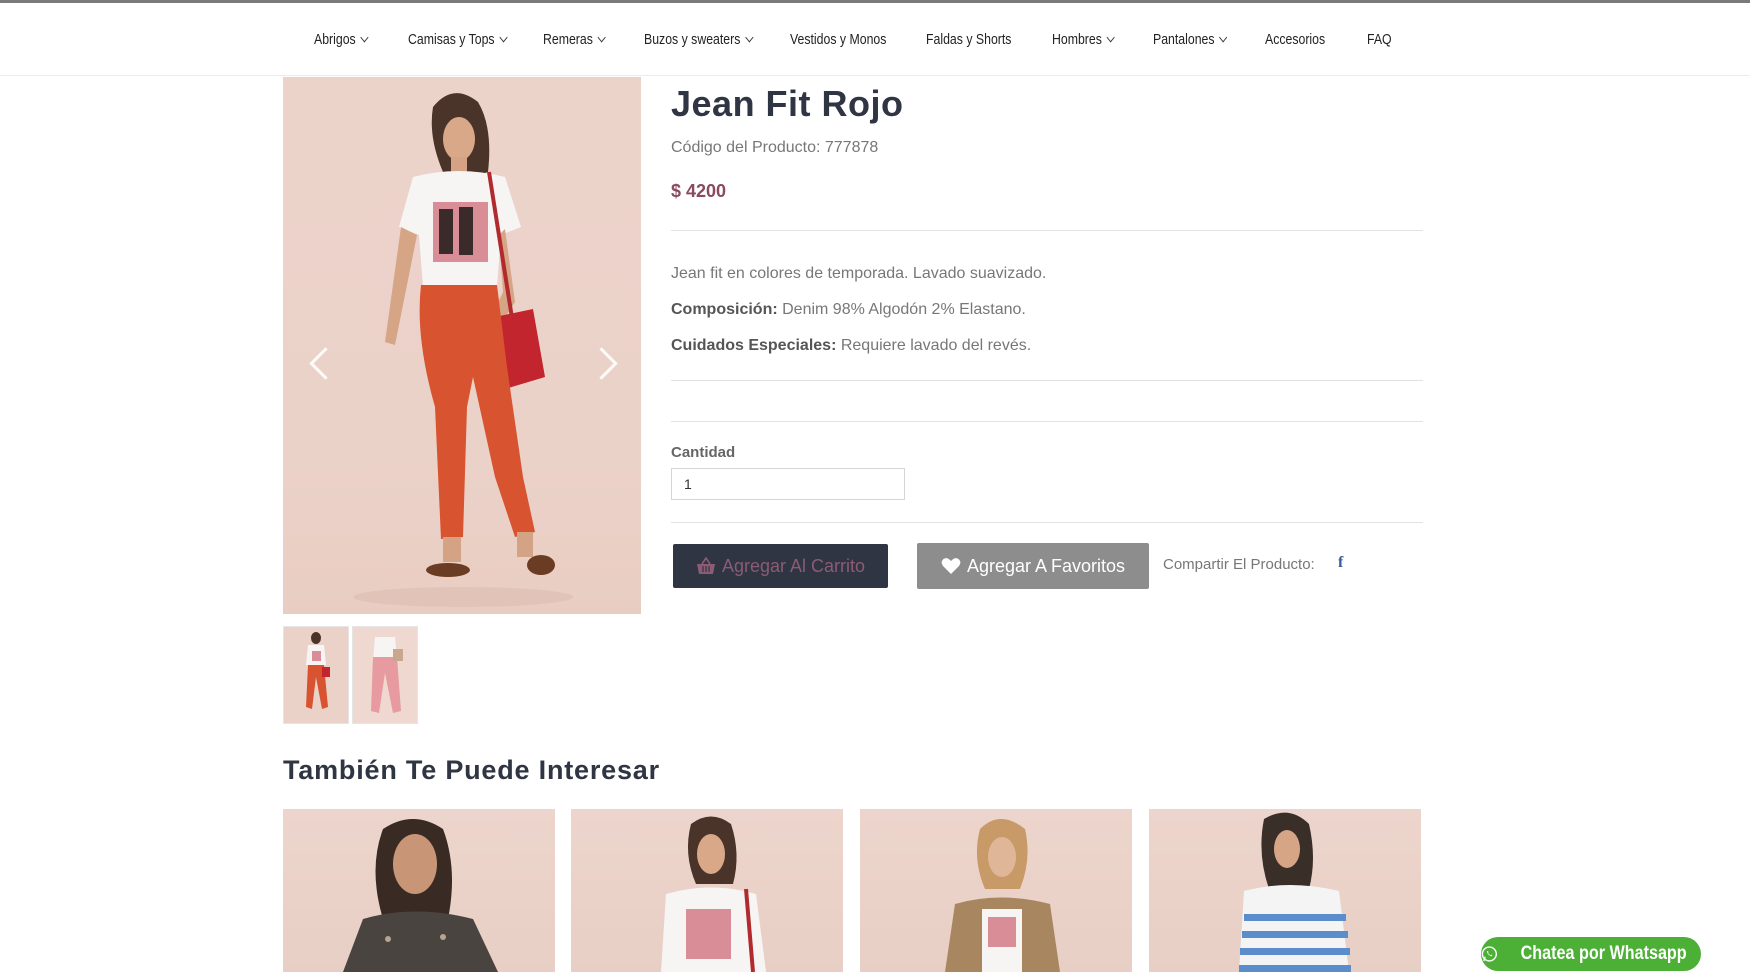 This screenshot has height=972, width=1750. I want to click on quantity-input, so click(788, 484).